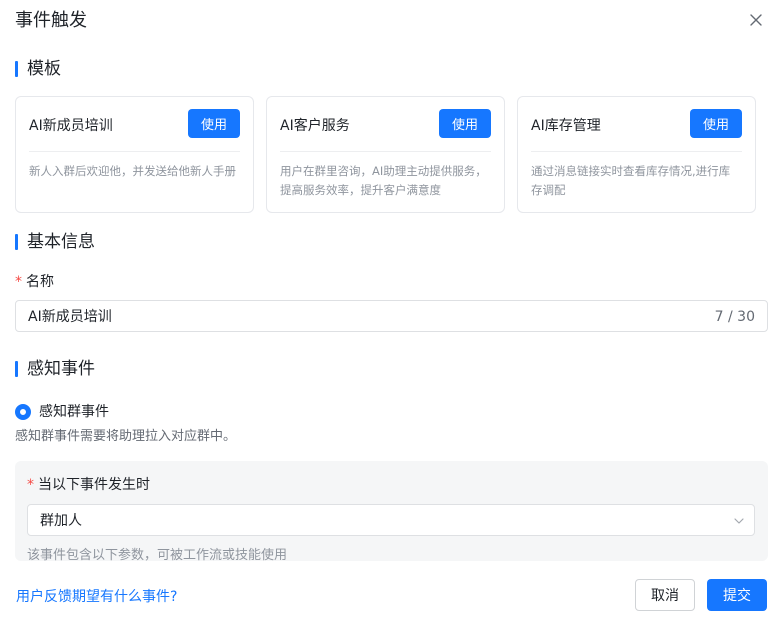 This screenshot has width=784, height=622. Describe the element at coordinates (756, 20) in the screenshot. I see `close-icon` at that location.